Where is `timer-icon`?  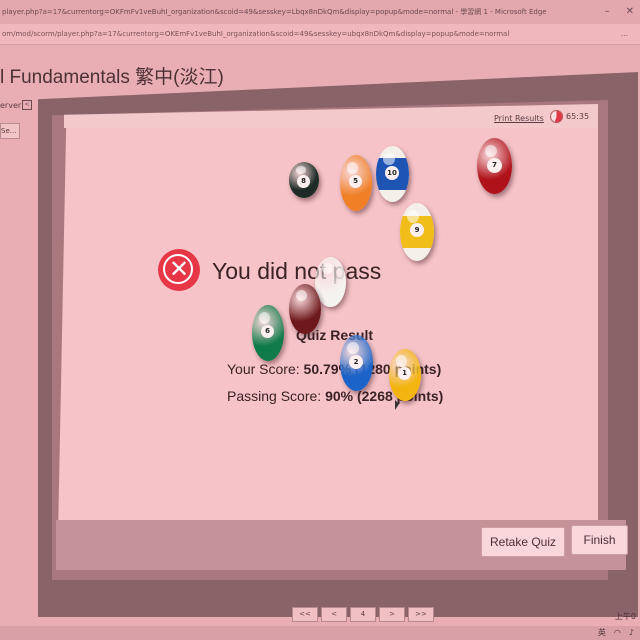 timer-icon is located at coordinates (556, 116).